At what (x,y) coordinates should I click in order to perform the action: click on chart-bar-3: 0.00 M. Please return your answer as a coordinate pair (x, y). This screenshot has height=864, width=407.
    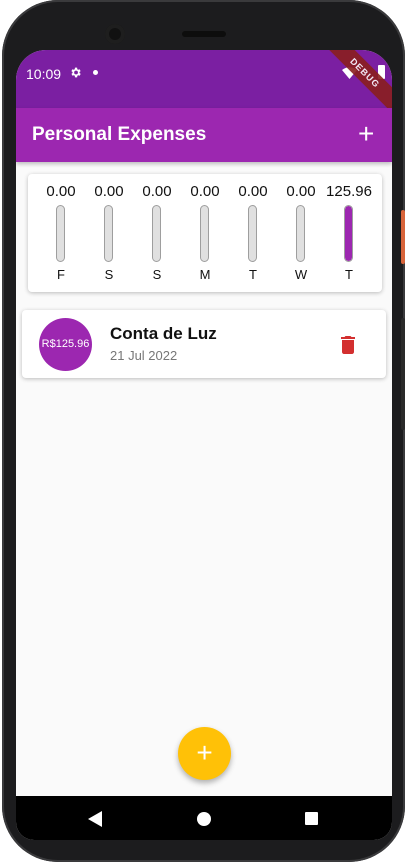
    Looking at the image, I should click on (205, 233).